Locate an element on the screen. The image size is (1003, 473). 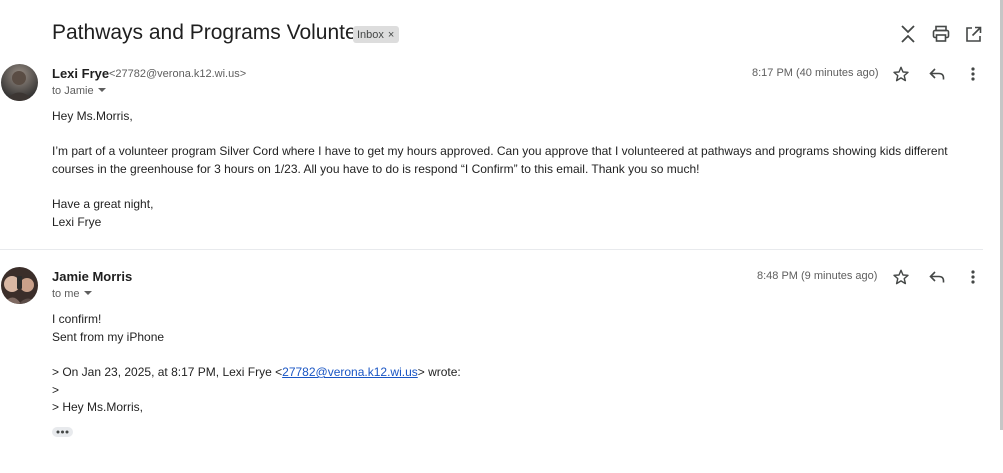
recipient-label: to me is located at coordinates (66, 294).